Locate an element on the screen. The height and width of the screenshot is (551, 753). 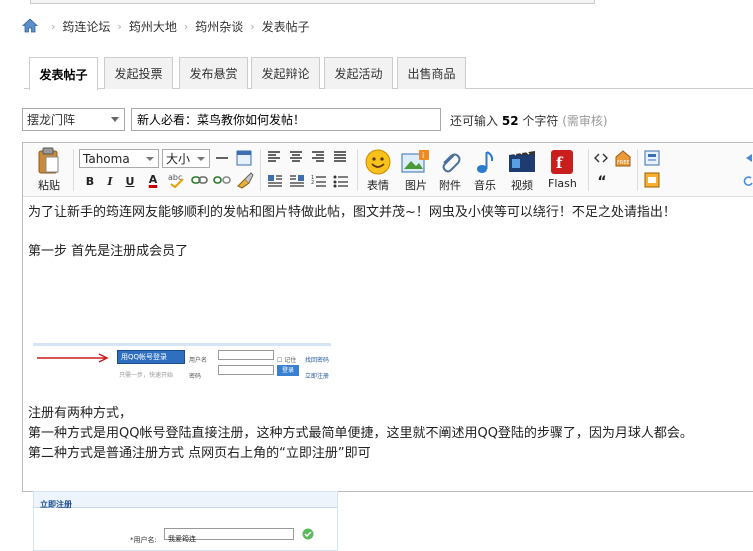
underline-button: U is located at coordinates (130, 181).